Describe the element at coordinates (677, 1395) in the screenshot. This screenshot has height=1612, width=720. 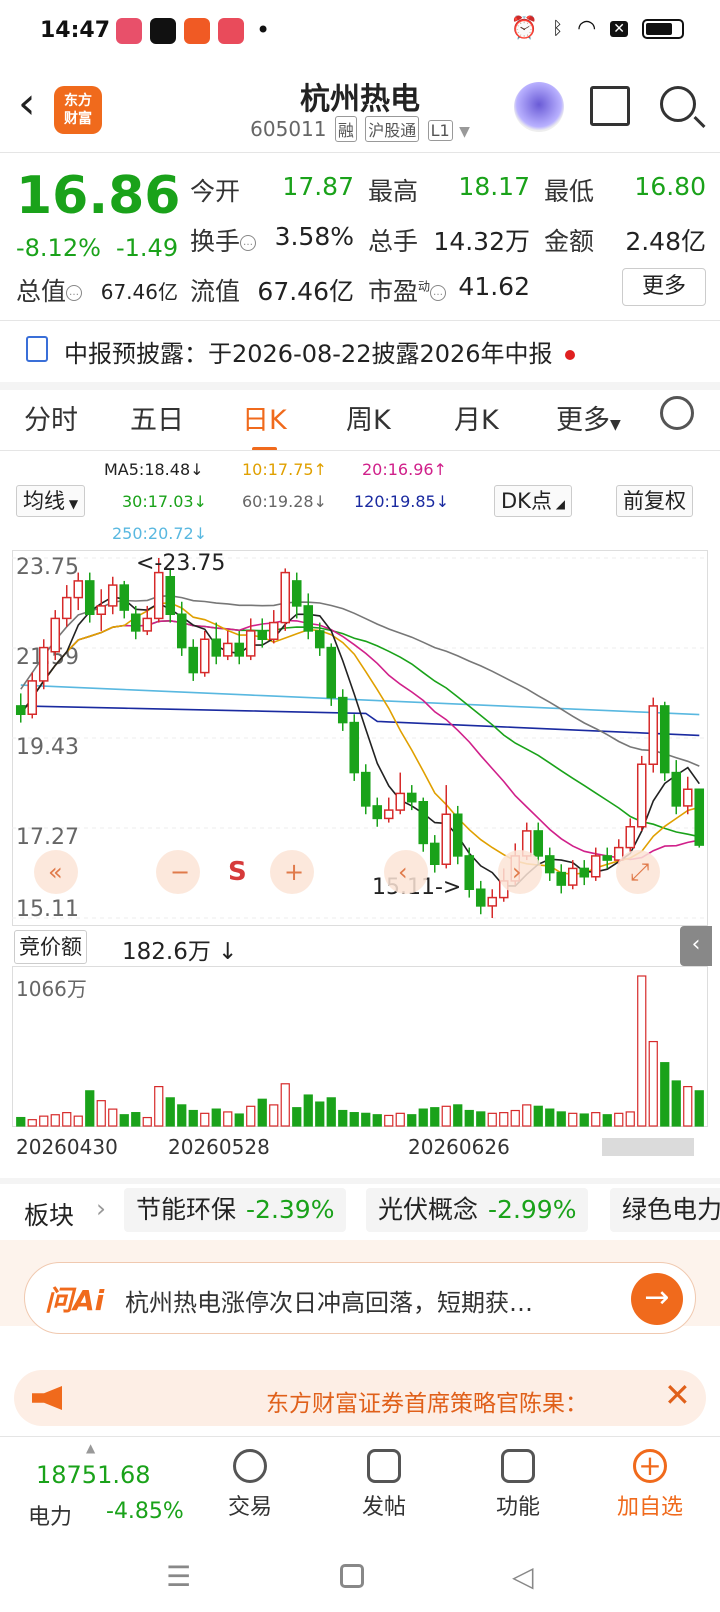
I see `close-icon: ✕` at that location.